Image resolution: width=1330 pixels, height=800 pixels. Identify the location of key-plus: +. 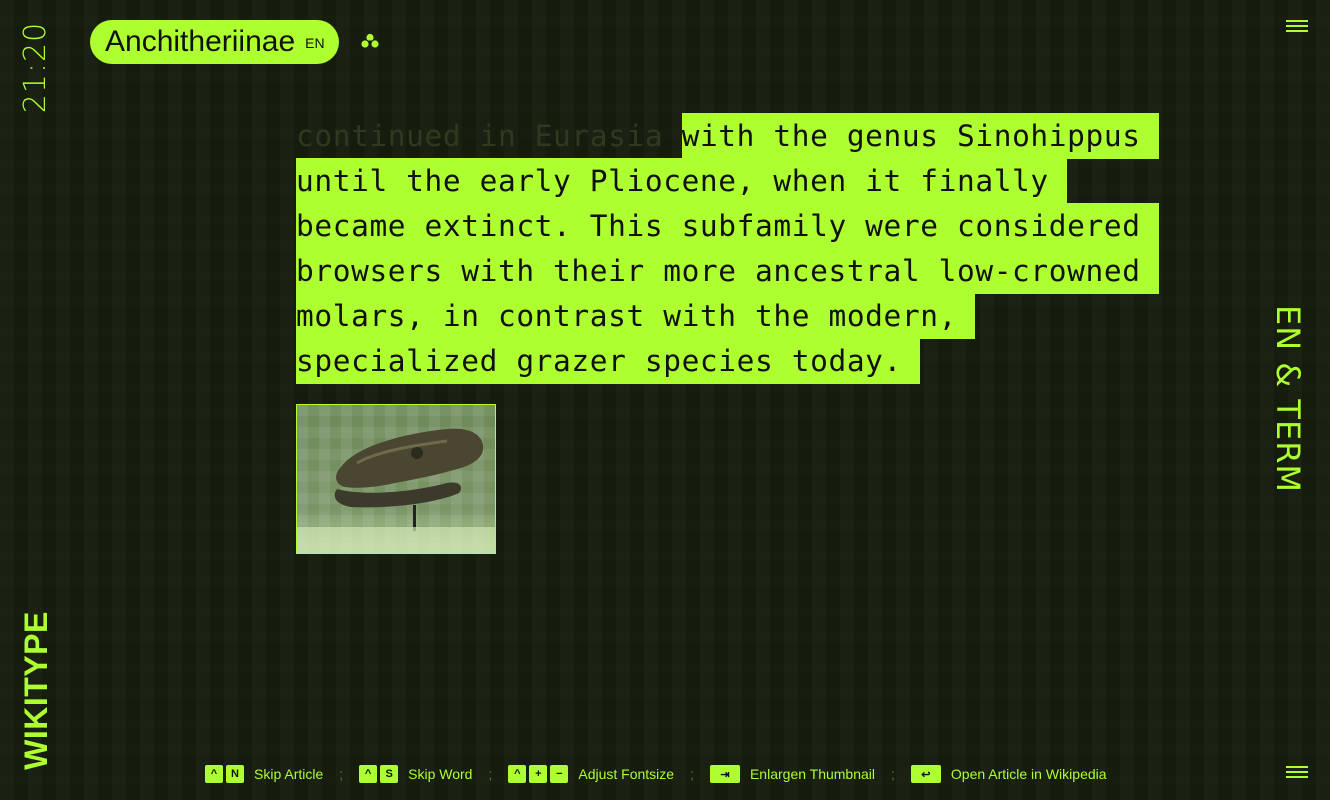
(538, 774).